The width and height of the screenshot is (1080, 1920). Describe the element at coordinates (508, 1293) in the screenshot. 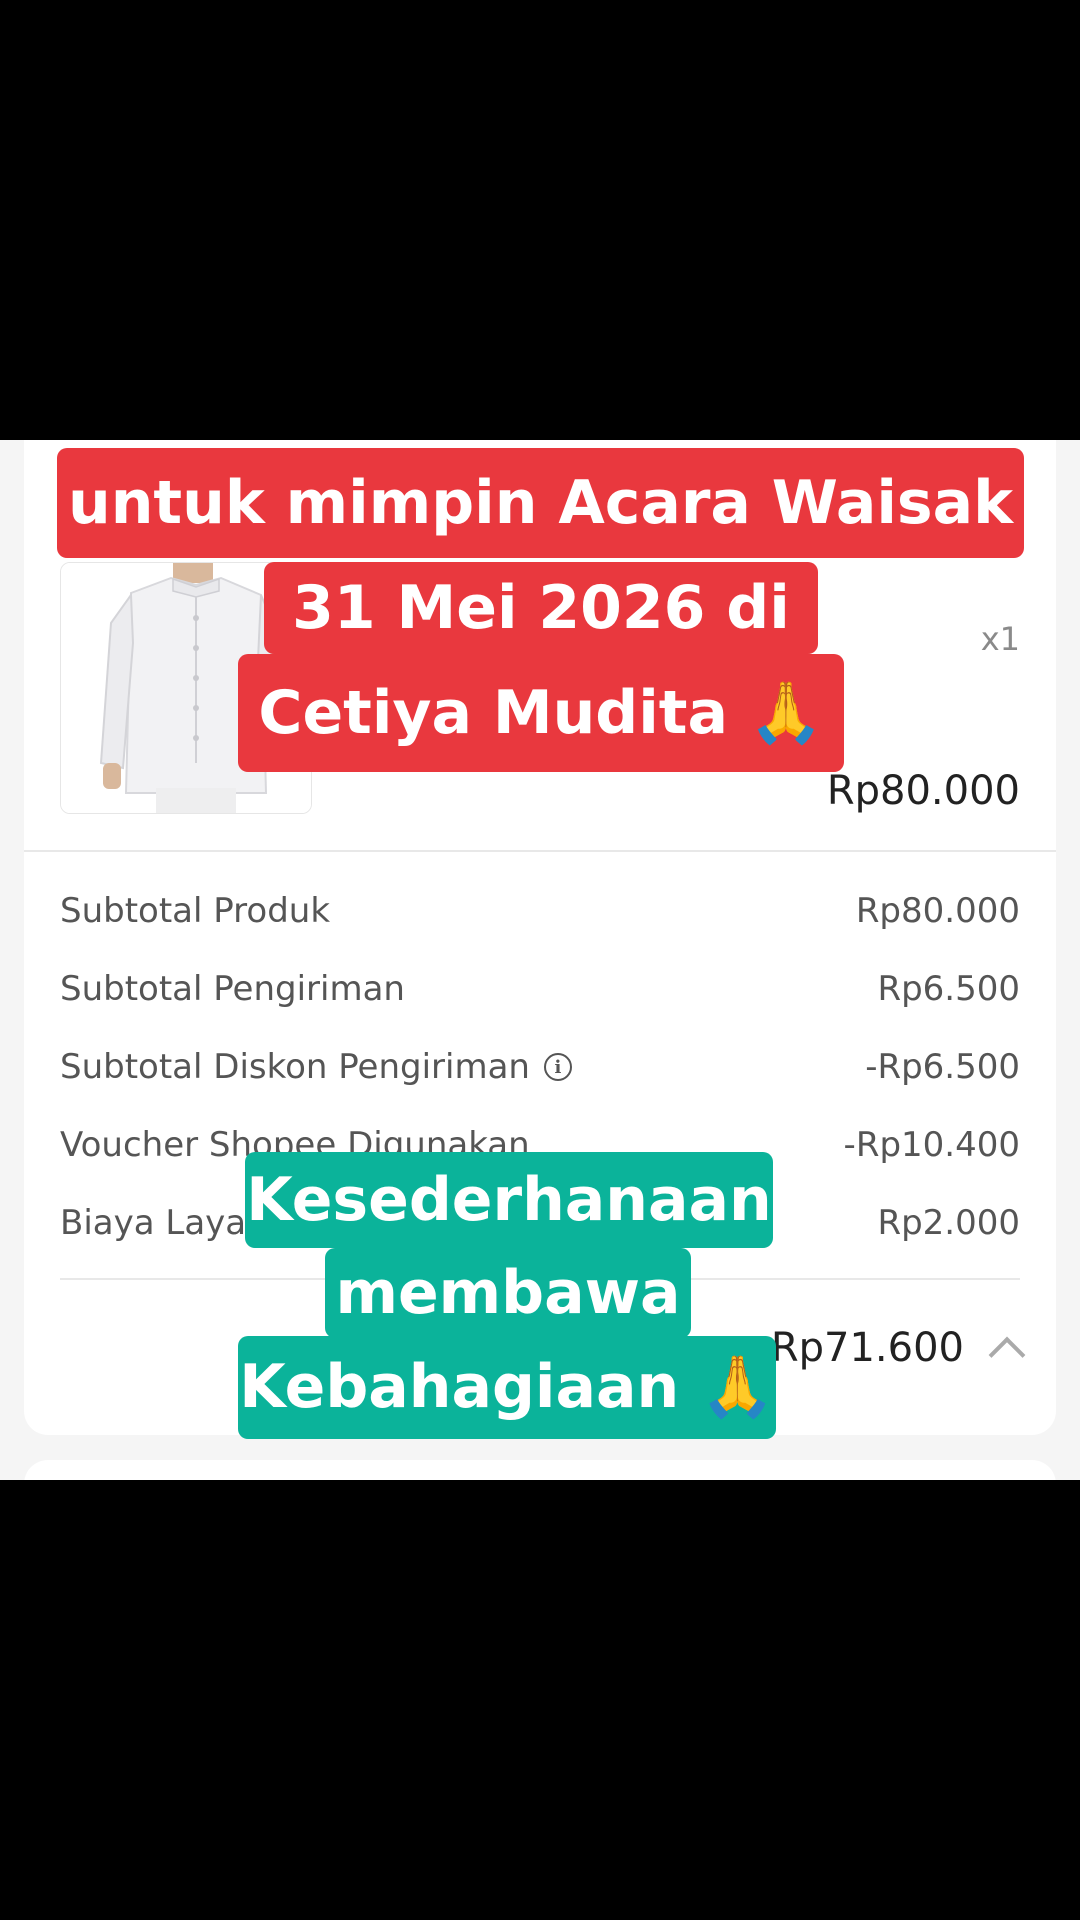

I see `caption-bottom-line-2: membawa` at that location.